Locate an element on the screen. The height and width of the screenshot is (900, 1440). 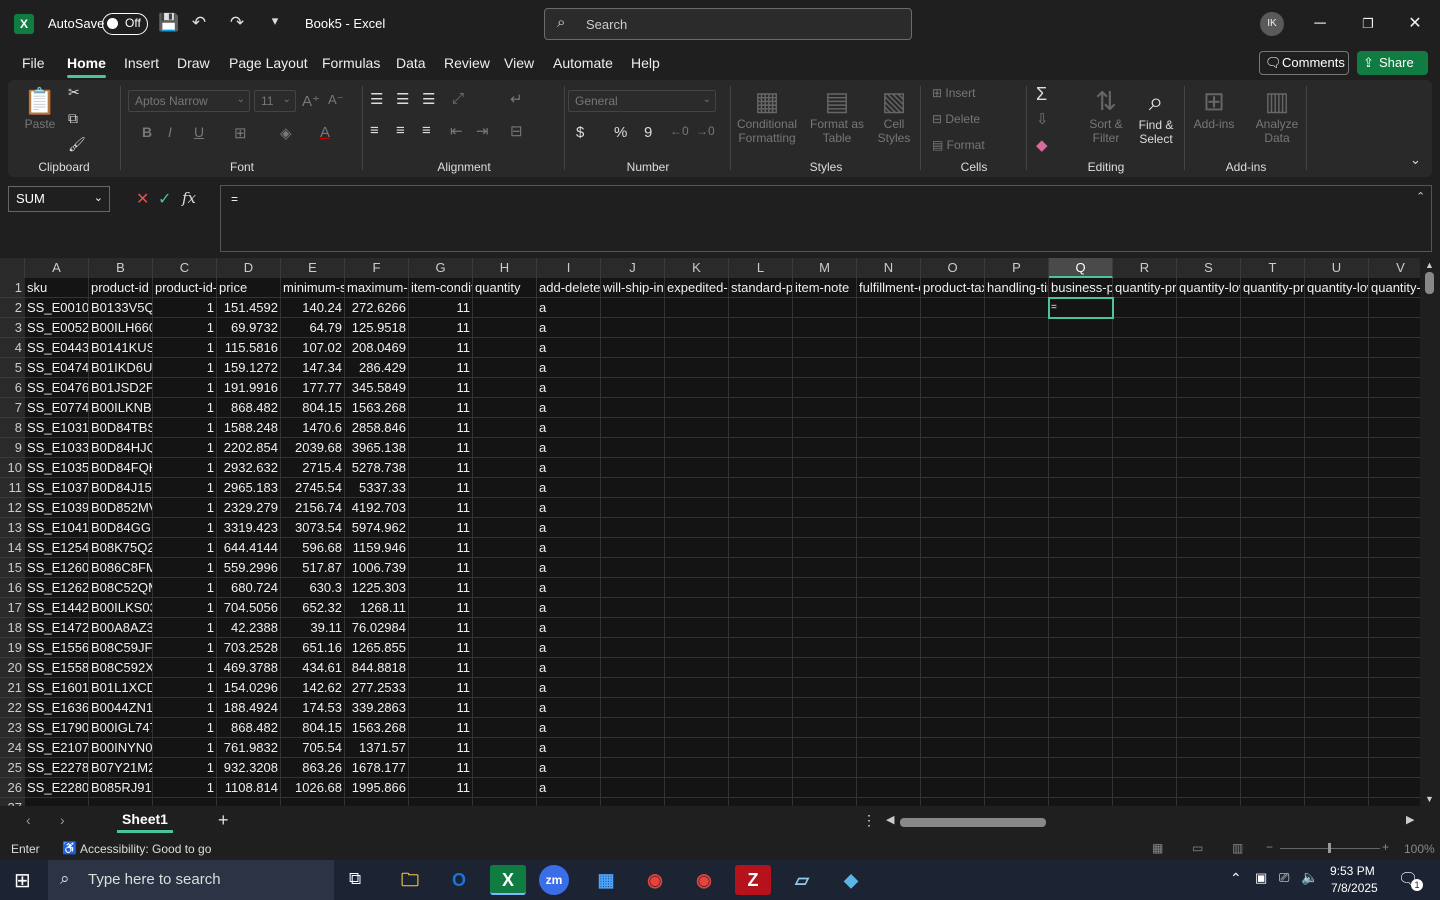
search-box: ⌕ Search is located at coordinates (728, 24).